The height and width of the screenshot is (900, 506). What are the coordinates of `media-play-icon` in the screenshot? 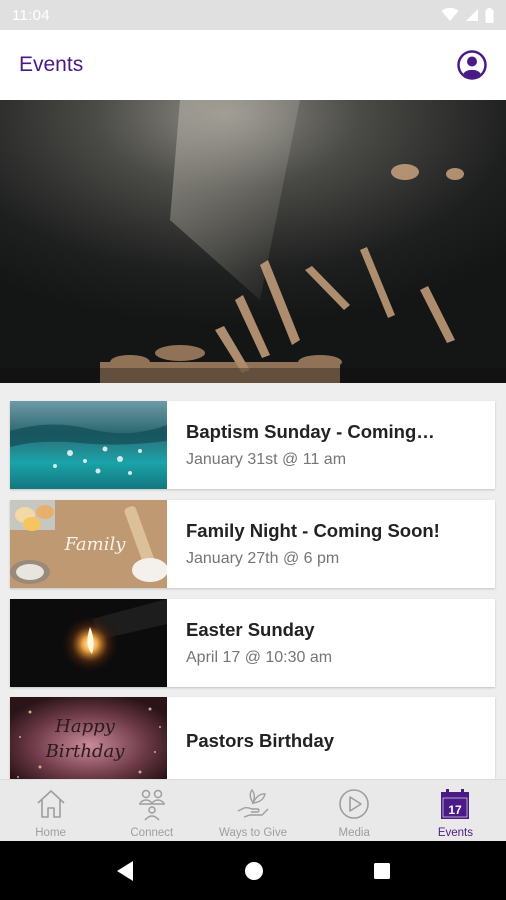 It's located at (354, 804).